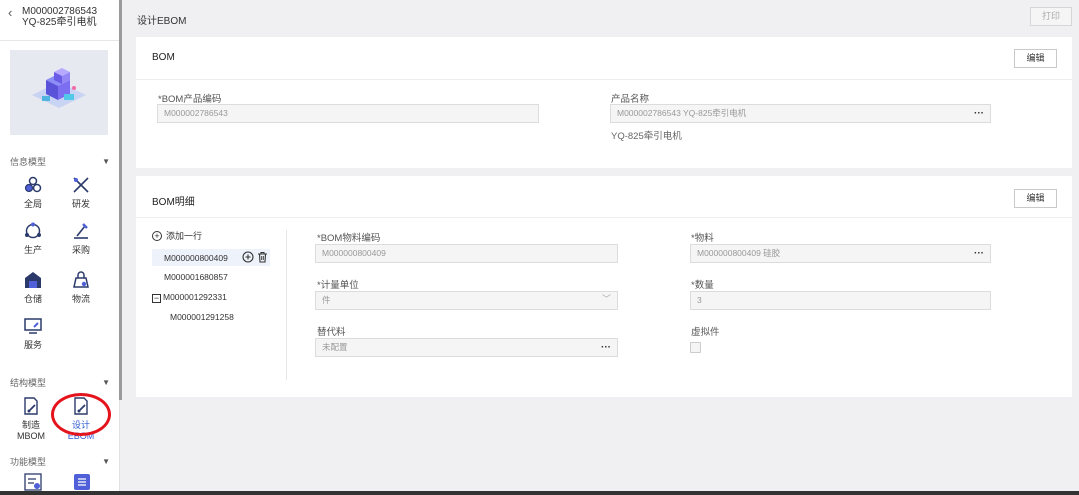 The image size is (1079, 495). I want to click on substitute-value: 未配置, so click(335, 347).